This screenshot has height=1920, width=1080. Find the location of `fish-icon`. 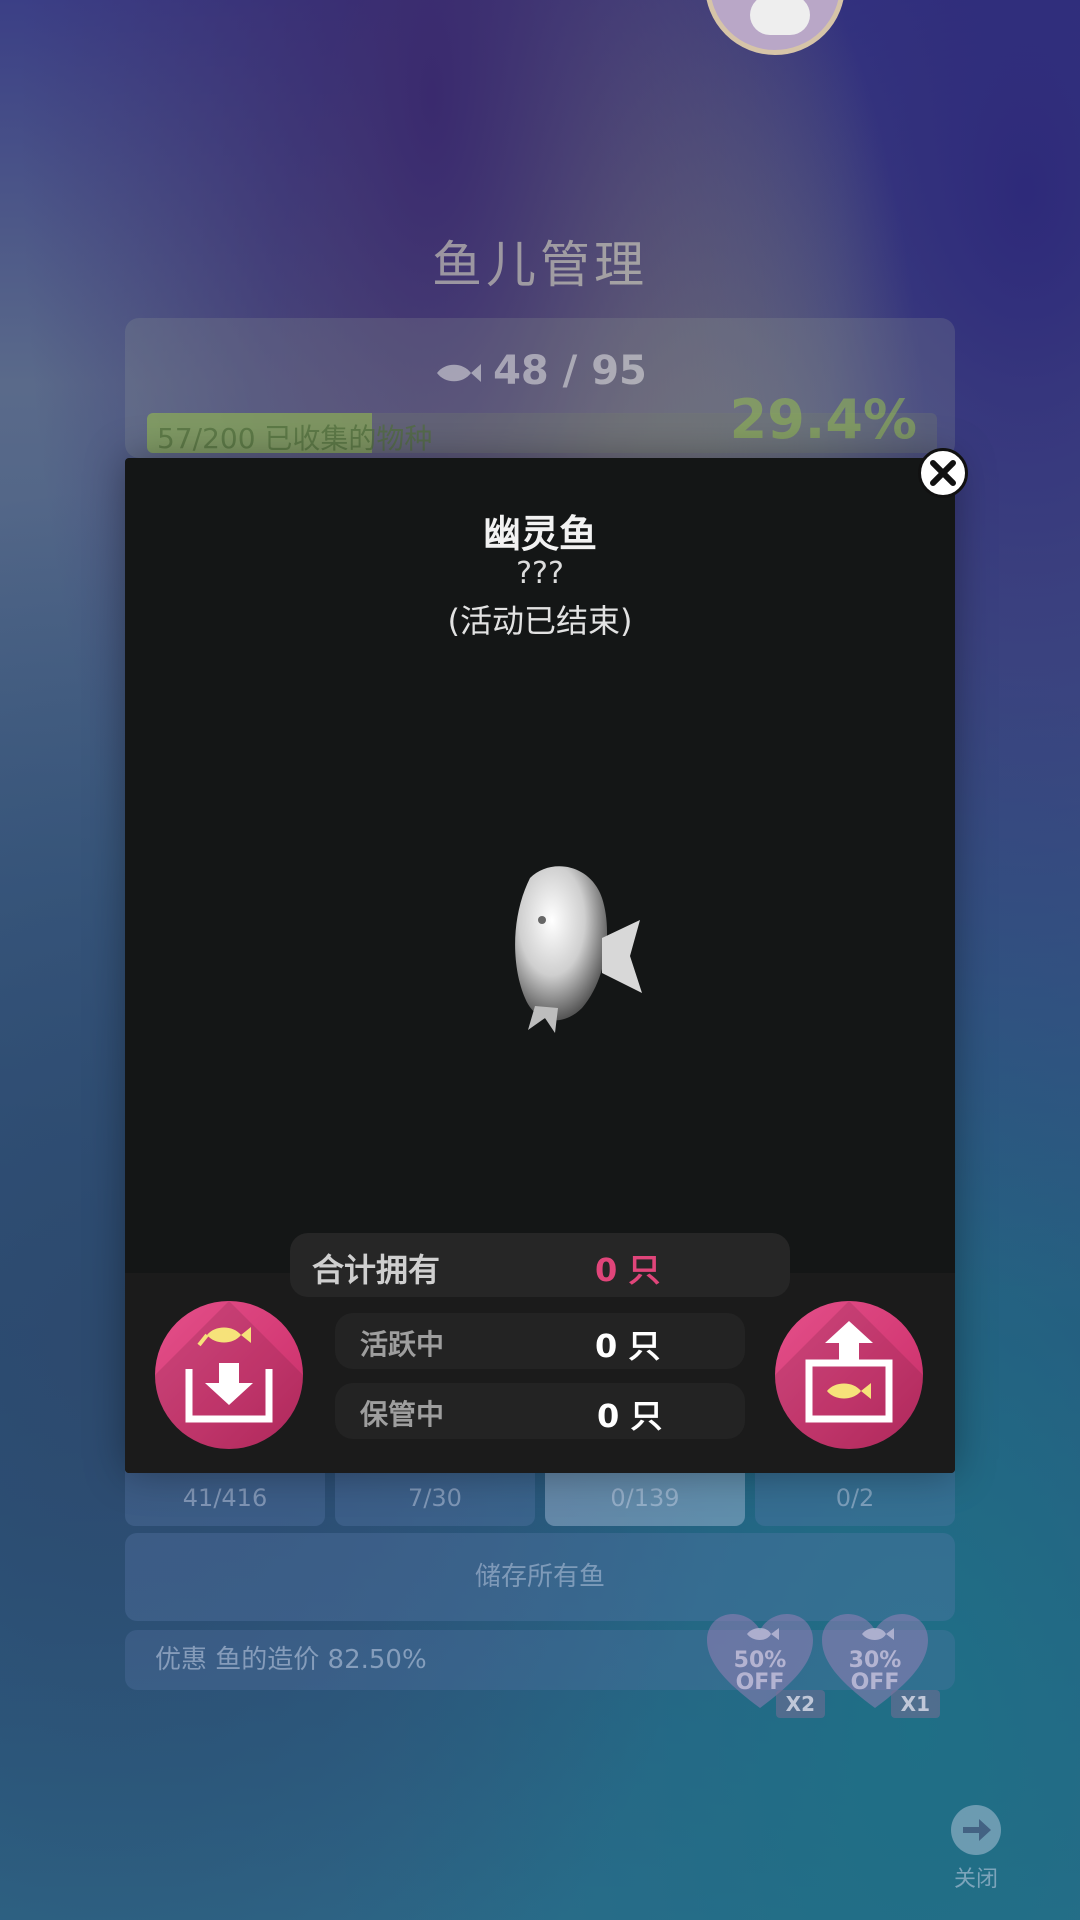

fish-icon is located at coordinates (459, 373).